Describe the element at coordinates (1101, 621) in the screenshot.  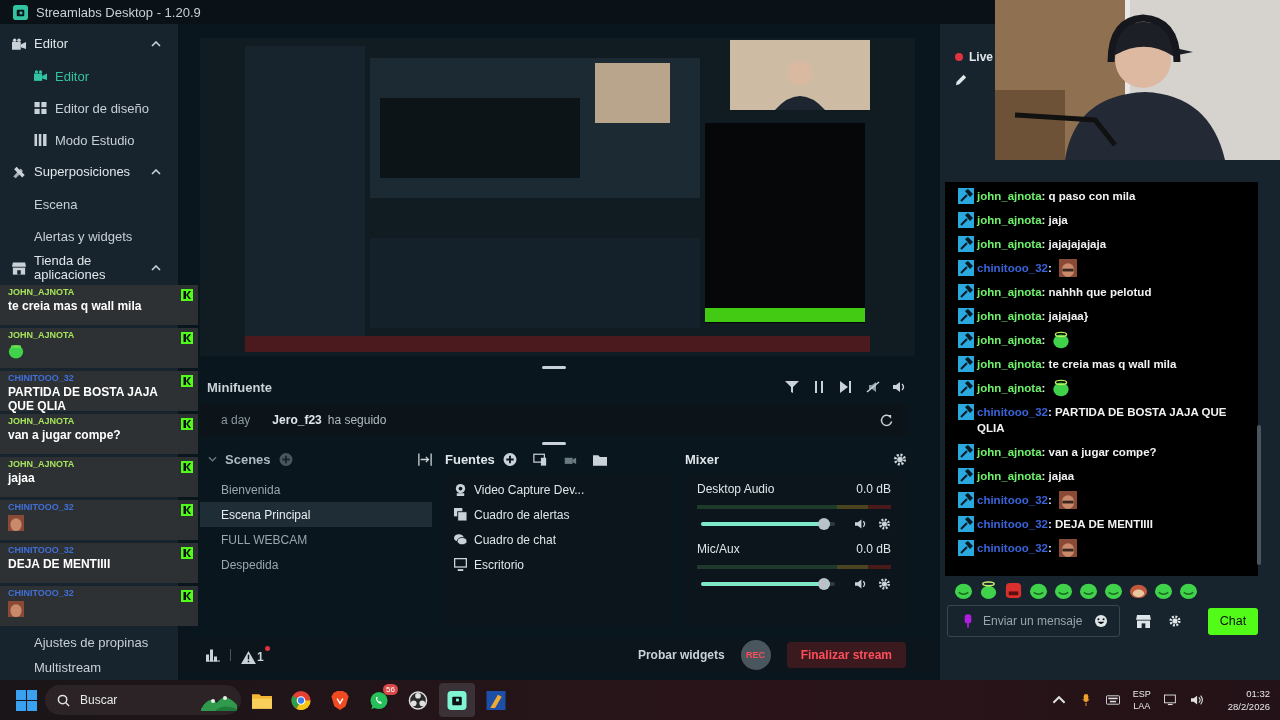
I see `emoji-icon` at that location.